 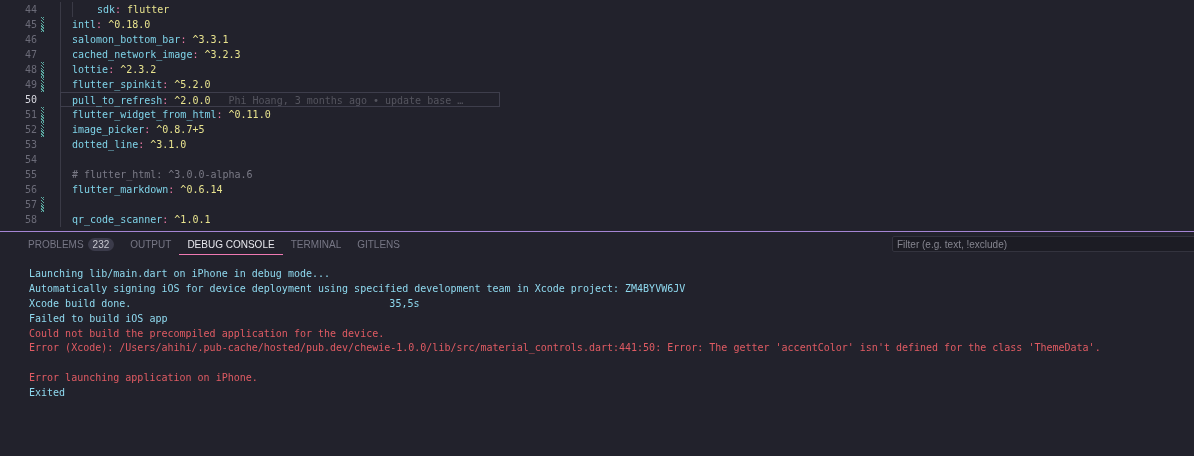 What do you see at coordinates (71, 244) in the screenshot?
I see `panel-tab: PROBLEMS 232` at bounding box center [71, 244].